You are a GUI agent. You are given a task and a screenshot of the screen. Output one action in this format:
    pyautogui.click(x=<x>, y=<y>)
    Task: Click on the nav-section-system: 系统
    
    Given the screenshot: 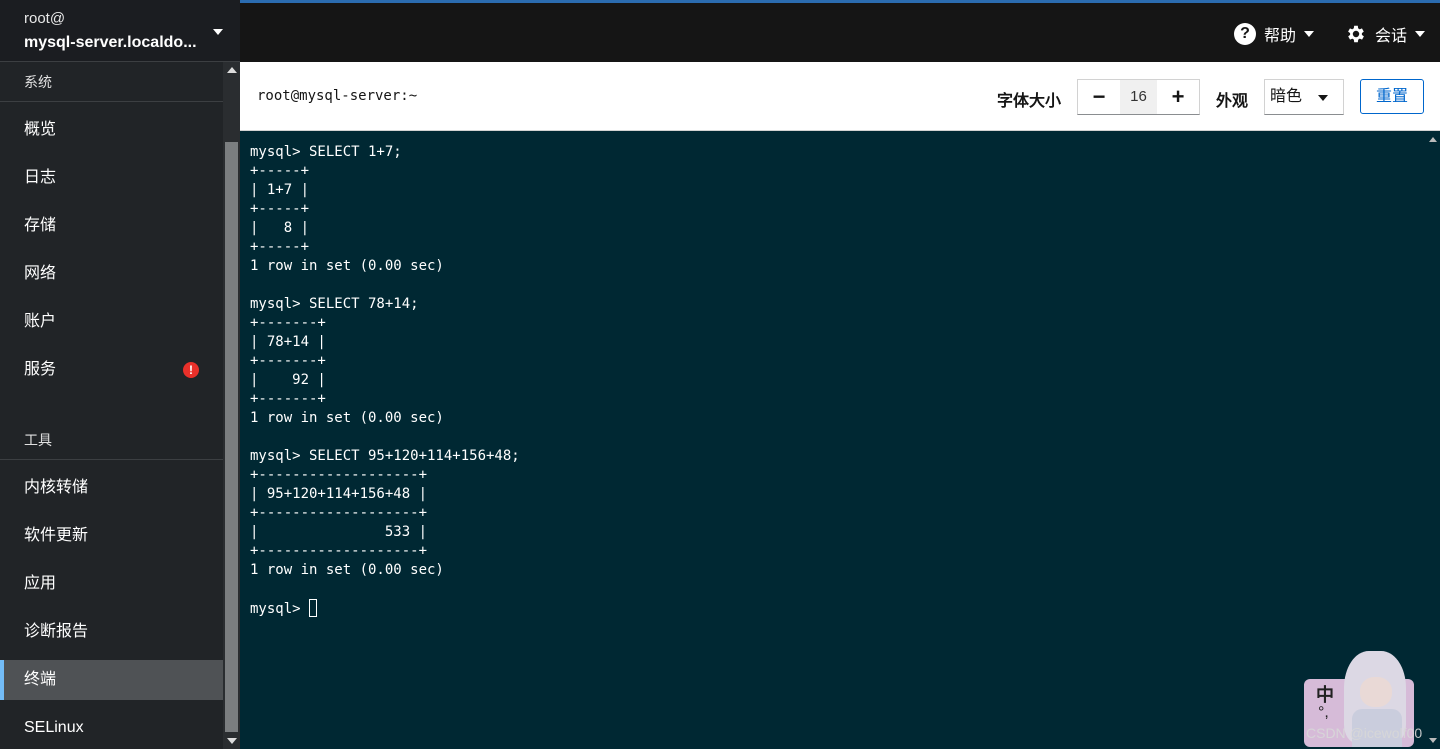 What is the action you would take?
    pyautogui.click(x=111, y=82)
    